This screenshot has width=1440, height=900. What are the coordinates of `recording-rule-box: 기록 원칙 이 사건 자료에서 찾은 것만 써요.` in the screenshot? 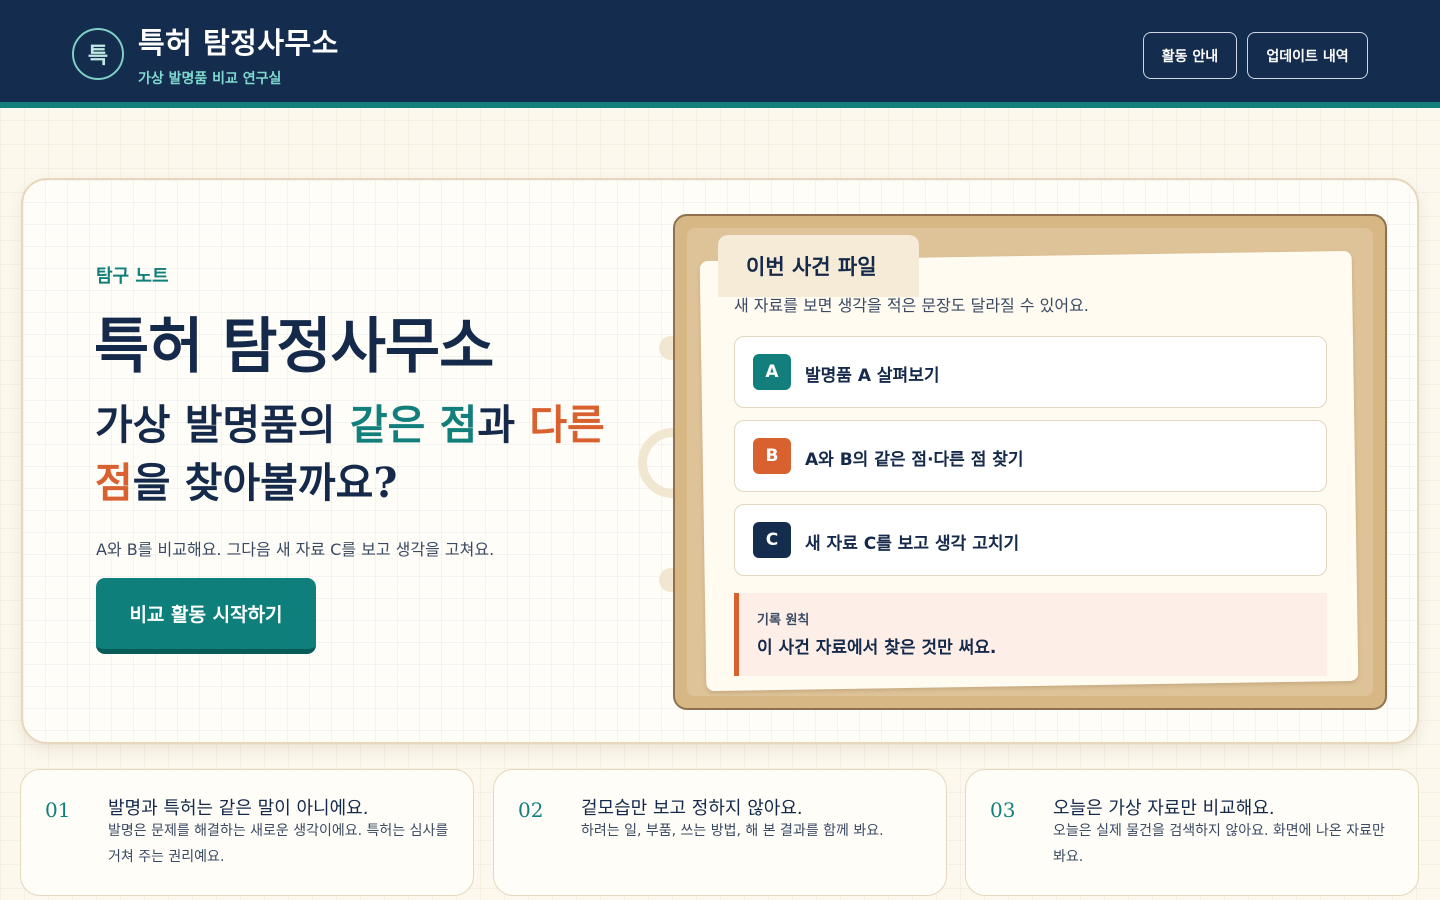 It's located at (1030, 634).